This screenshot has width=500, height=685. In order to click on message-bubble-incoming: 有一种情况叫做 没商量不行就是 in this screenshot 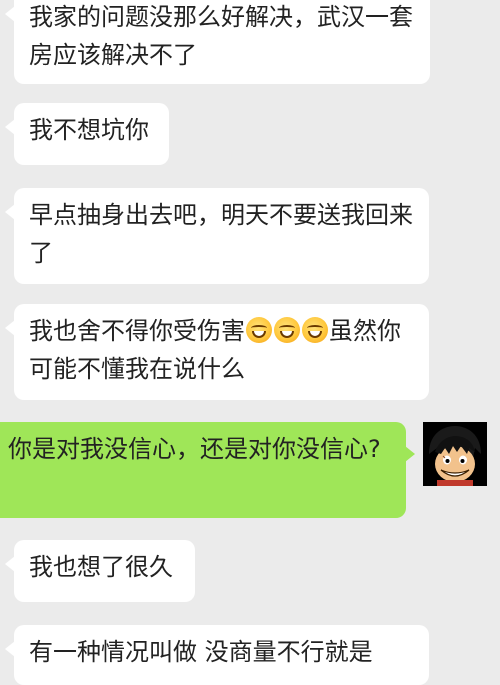, I will do `click(217, 655)`.